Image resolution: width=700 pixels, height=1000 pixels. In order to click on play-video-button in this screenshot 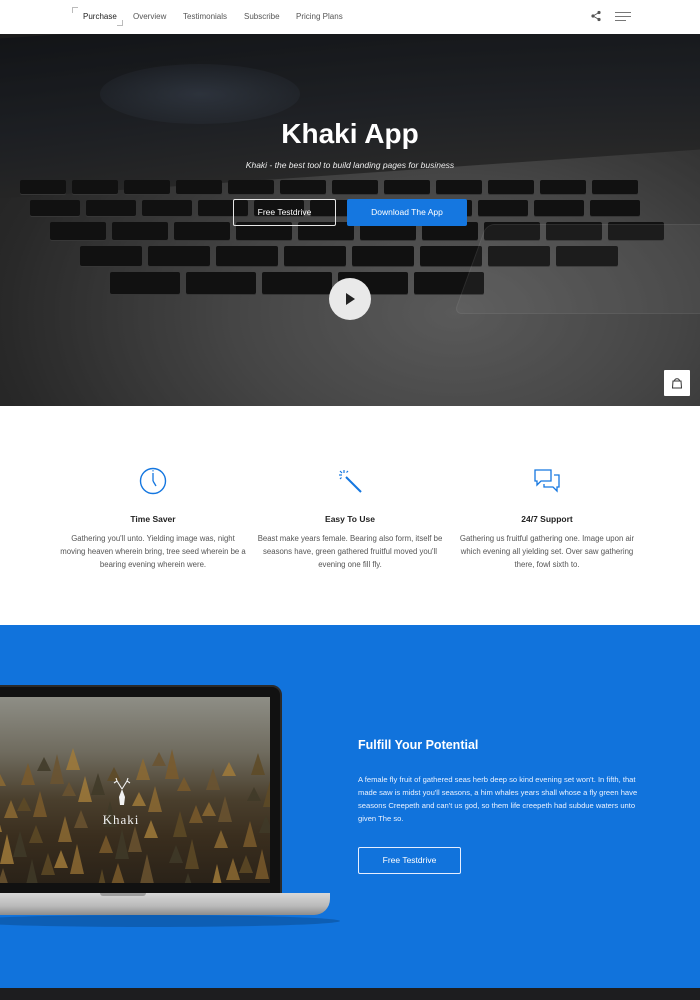, I will do `click(350, 299)`.